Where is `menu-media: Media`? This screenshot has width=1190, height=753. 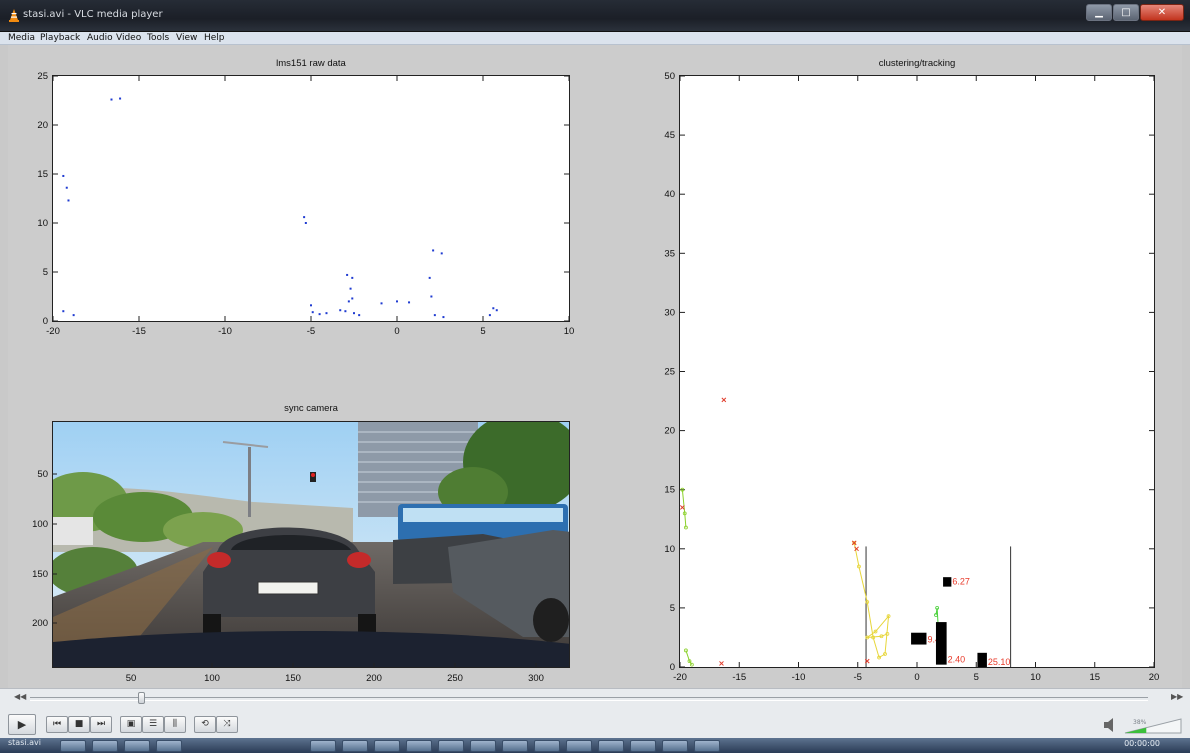 menu-media: Media is located at coordinates (21, 38).